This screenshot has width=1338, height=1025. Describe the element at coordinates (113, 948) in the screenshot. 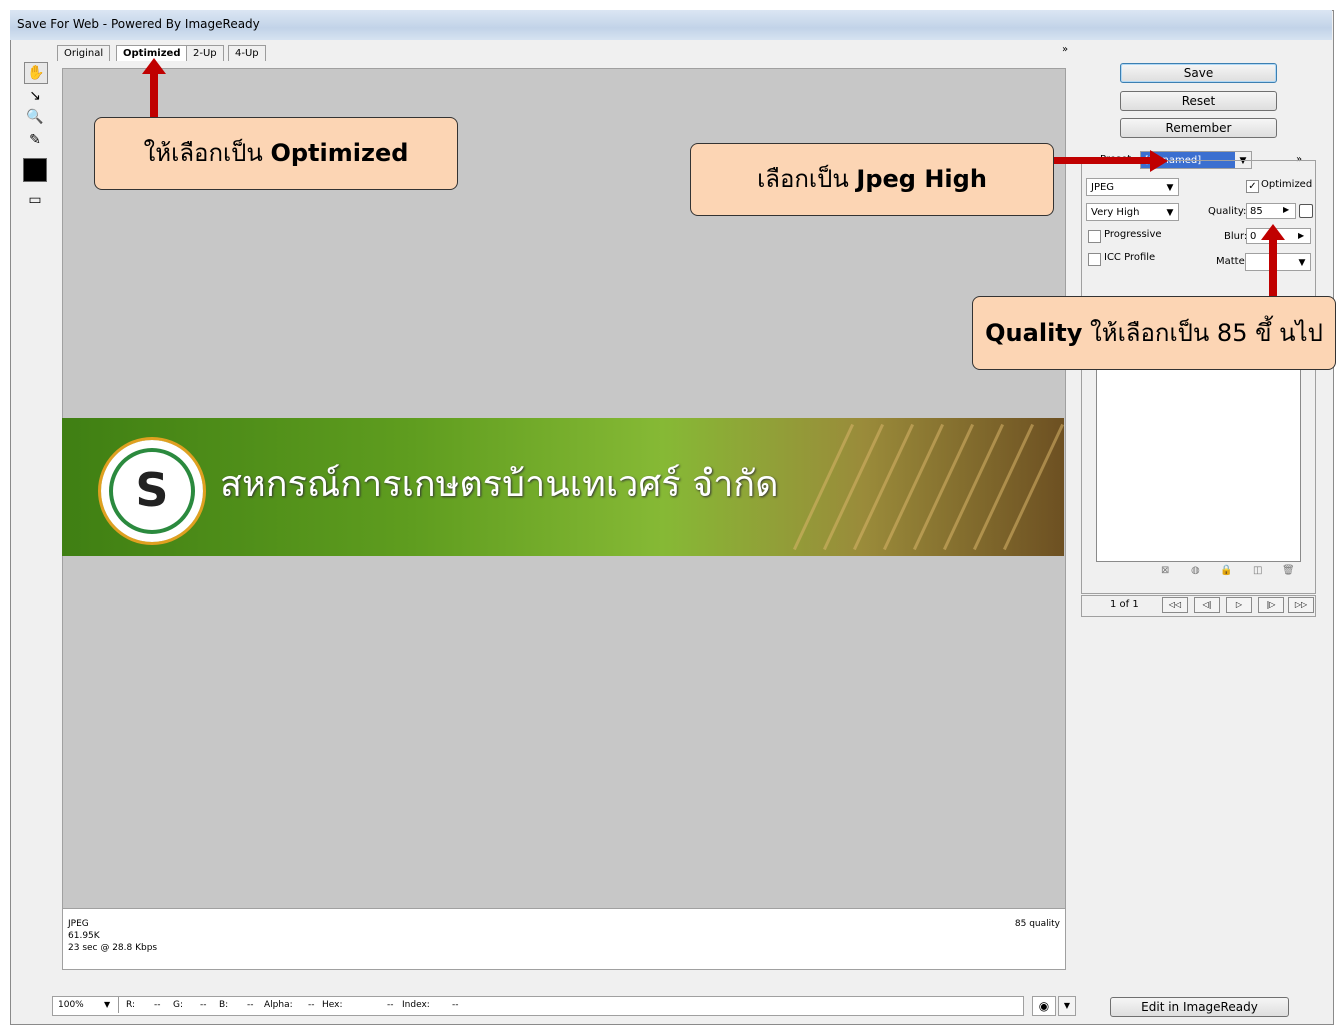

I see `info-download-time: 23 sec @ 28.8 Kbps` at that location.